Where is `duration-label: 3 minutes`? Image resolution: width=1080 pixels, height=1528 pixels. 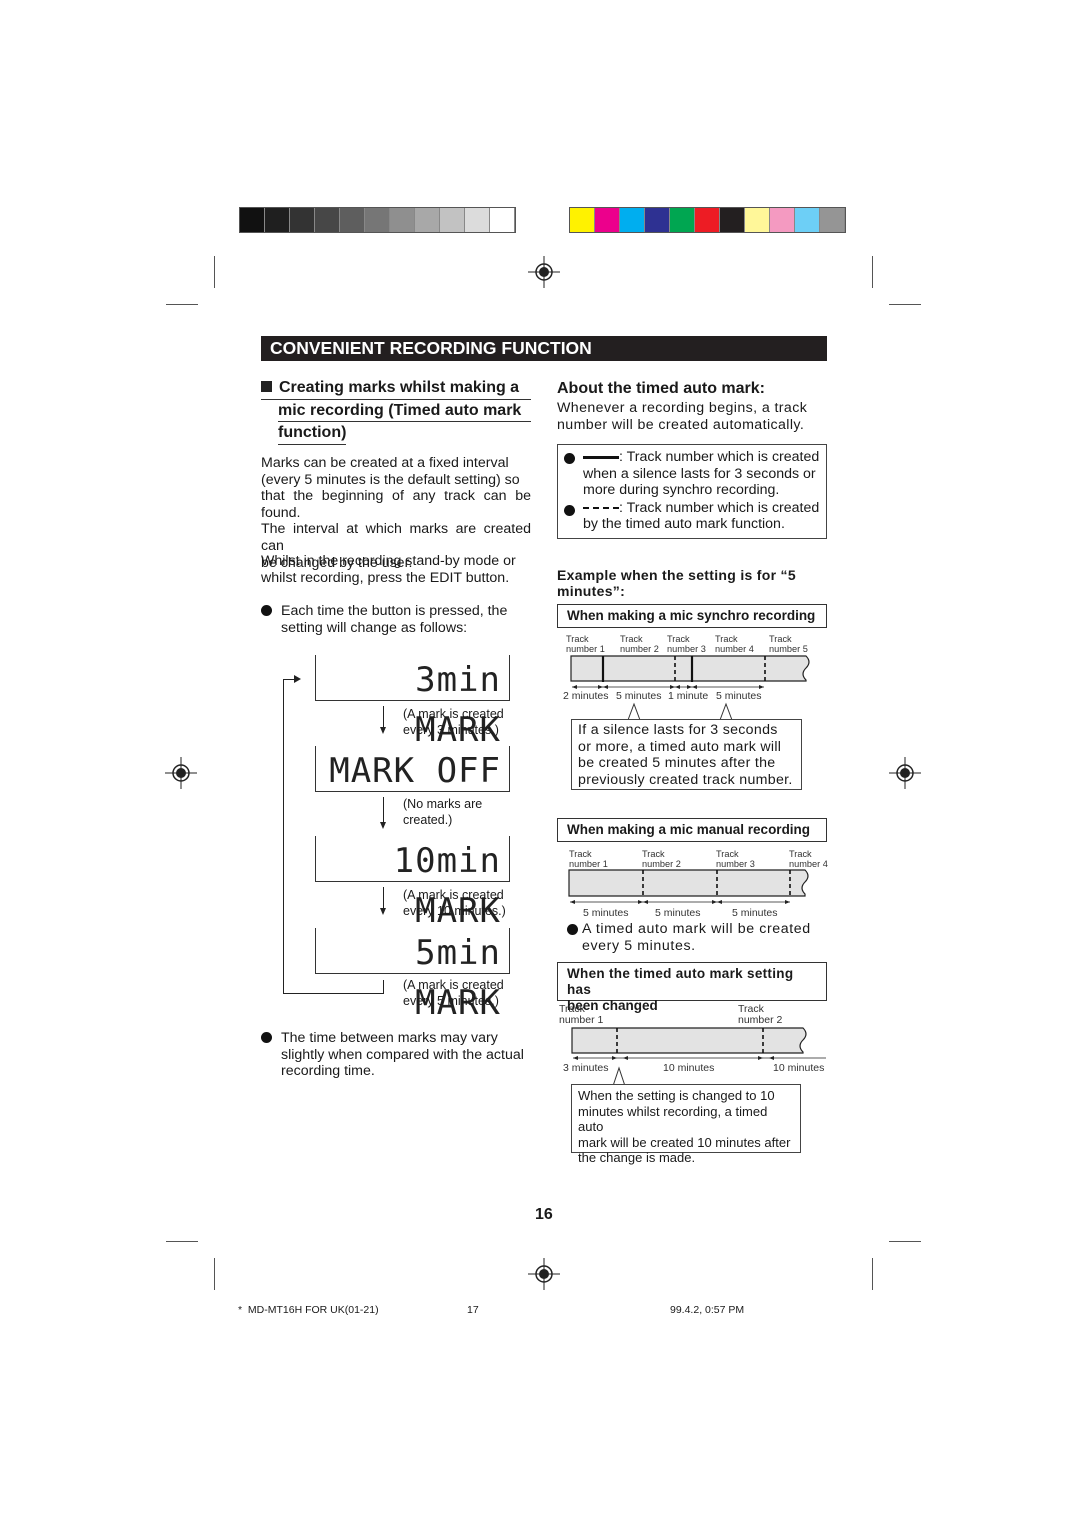 duration-label: 3 minutes is located at coordinates (586, 1068).